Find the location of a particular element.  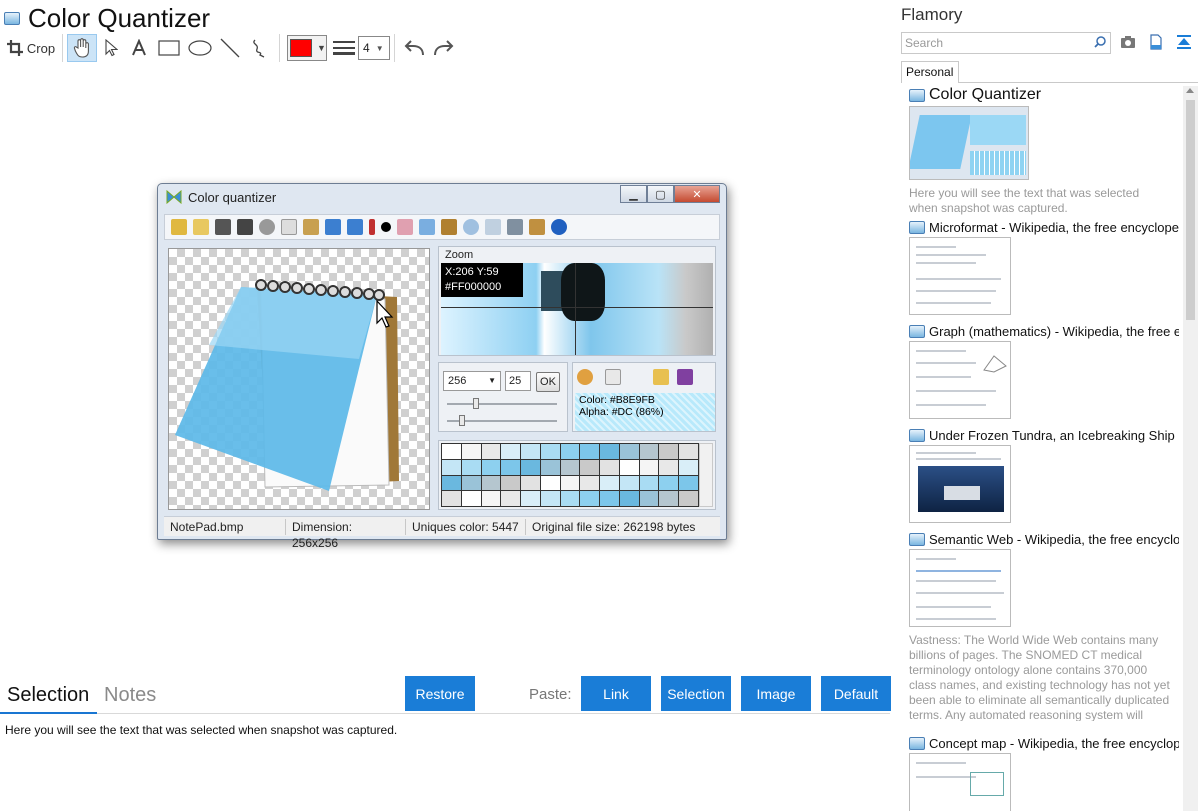

line-tool-button is located at coordinates (230, 48).